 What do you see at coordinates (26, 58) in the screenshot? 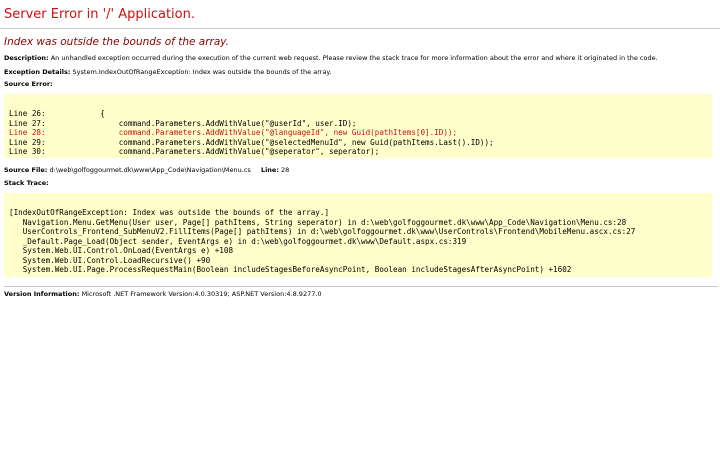
I see `description-label: Description:` at bounding box center [26, 58].